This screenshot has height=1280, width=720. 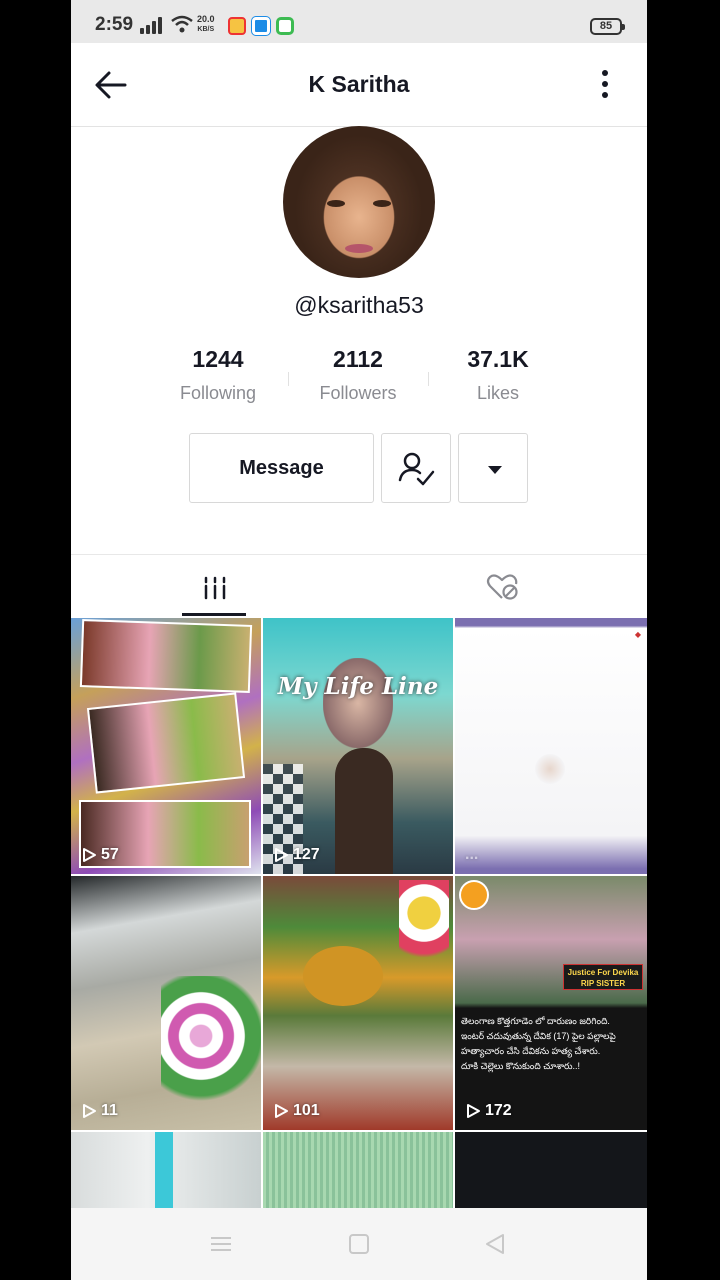 I want to click on more-options-button, so click(x=605, y=86).